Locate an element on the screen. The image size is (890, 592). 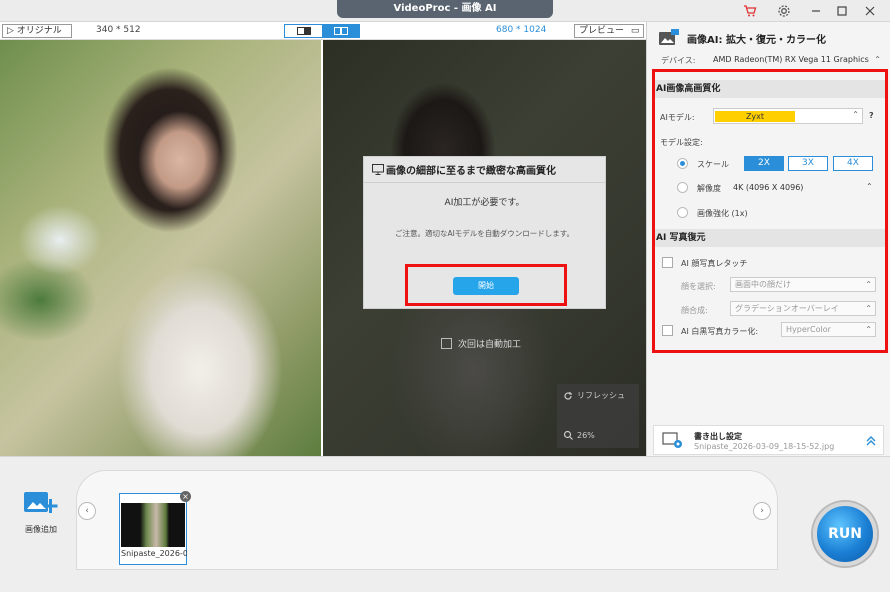
chevron-right-icon: › is located at coordinates (762, 511).